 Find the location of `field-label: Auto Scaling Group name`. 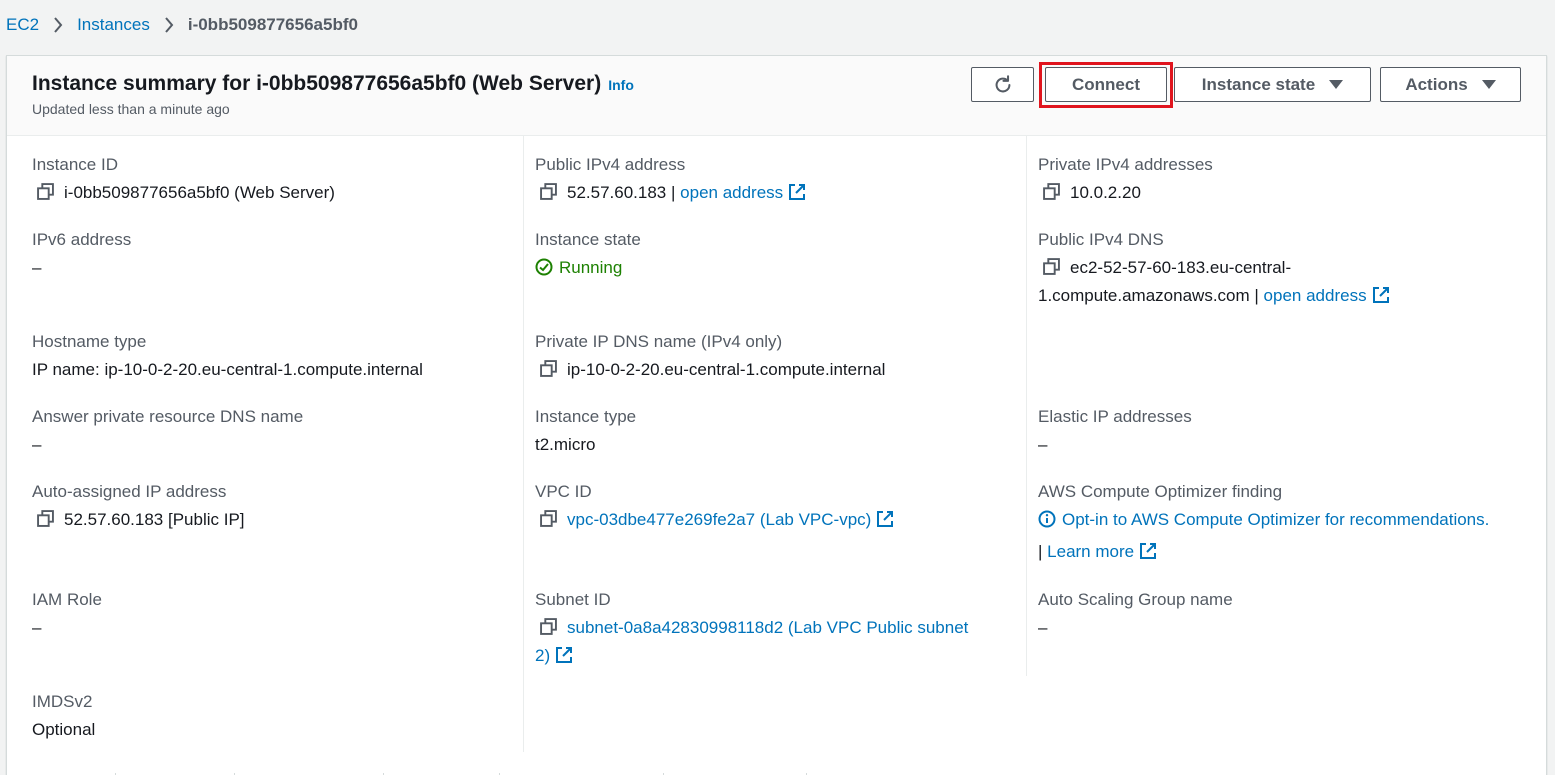

field-label: Auto Scaling Group name is located at coordinates (1135, 599).